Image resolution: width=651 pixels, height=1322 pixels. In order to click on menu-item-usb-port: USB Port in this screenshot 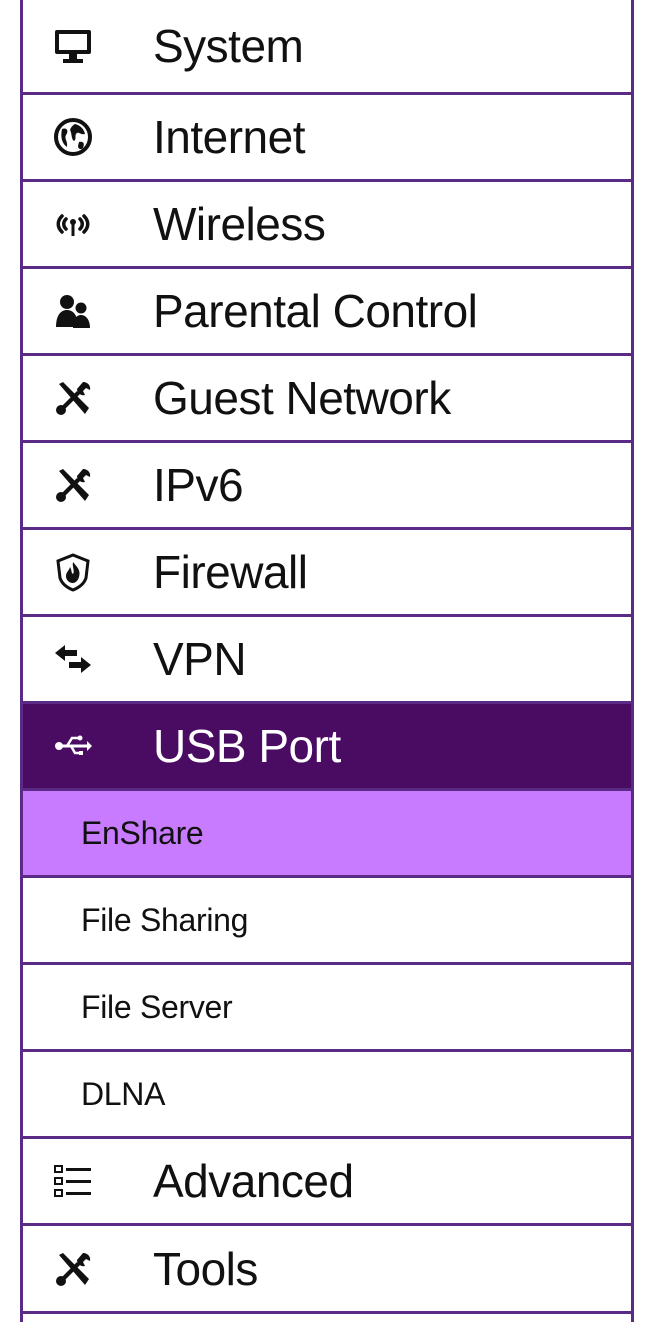, I will do `click(327, 747)`.